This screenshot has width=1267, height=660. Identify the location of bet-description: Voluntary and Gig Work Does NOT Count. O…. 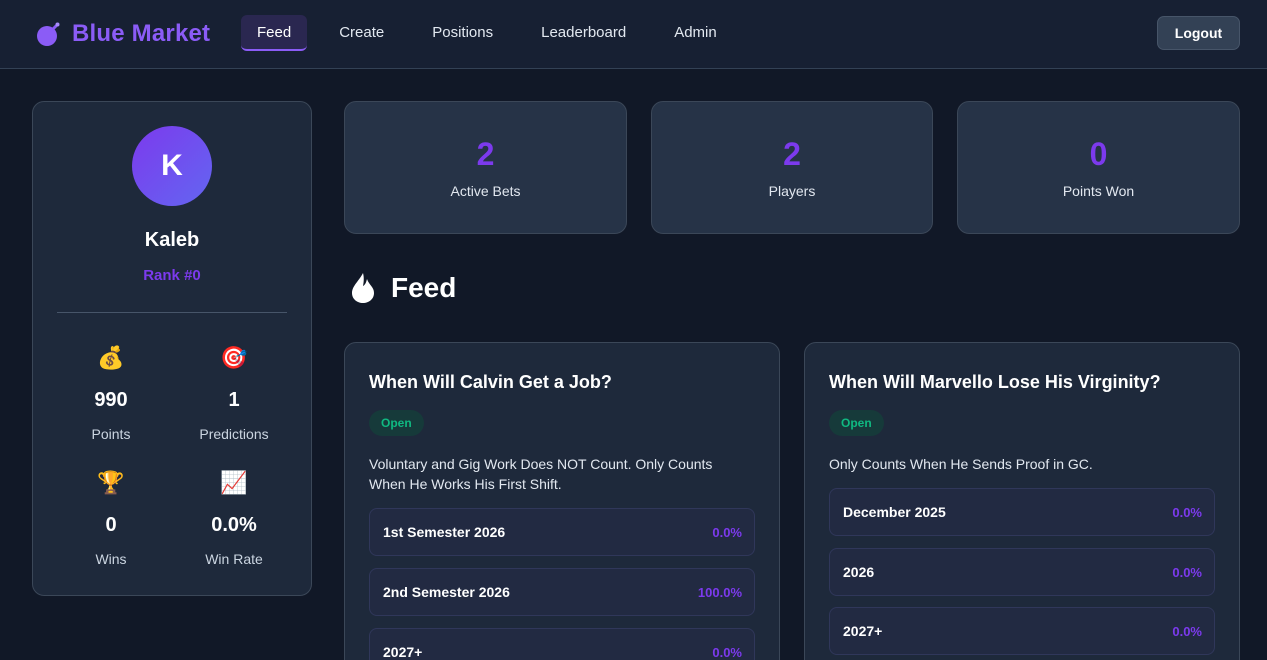
(541, 474).